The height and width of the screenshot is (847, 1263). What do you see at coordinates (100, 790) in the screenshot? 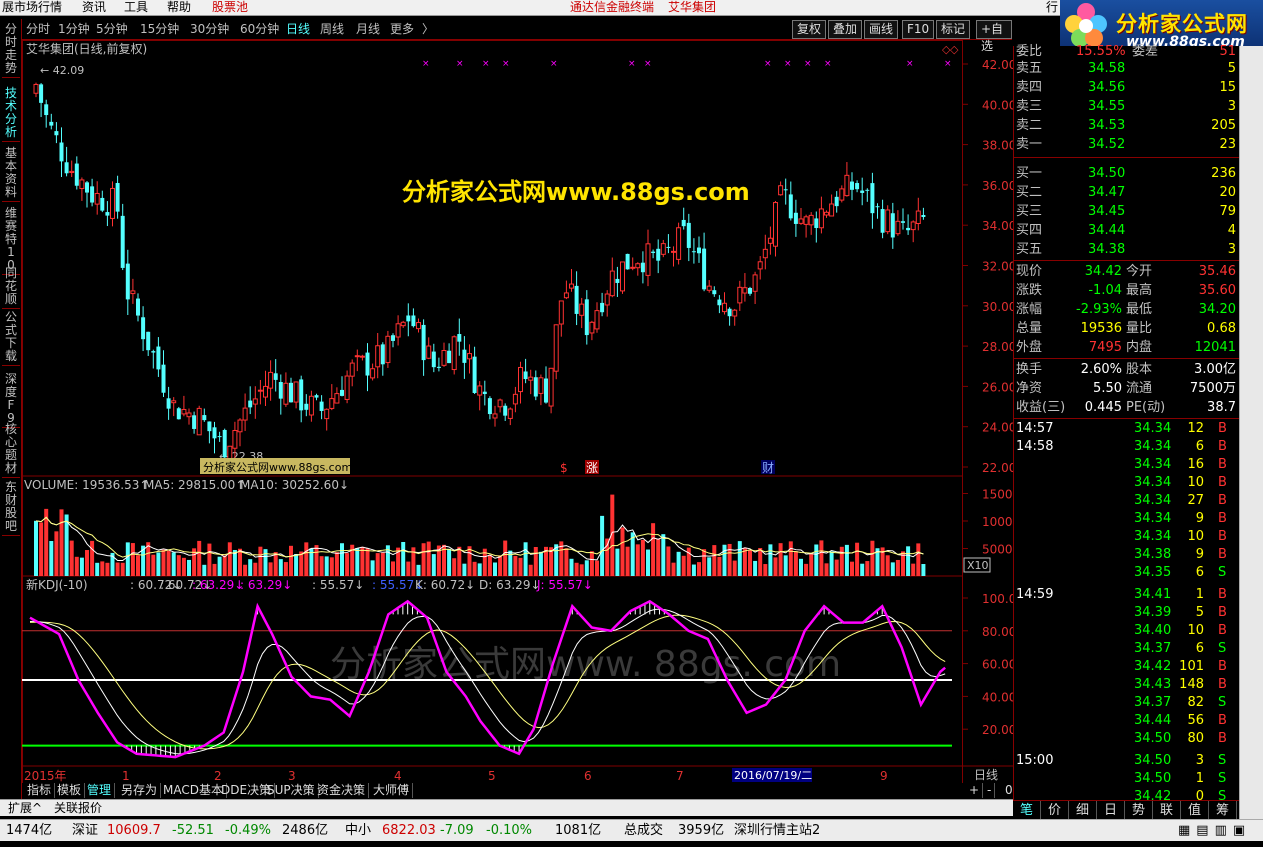
I see `indicator-tab-2: 管理` at bounding box center [100, 790].